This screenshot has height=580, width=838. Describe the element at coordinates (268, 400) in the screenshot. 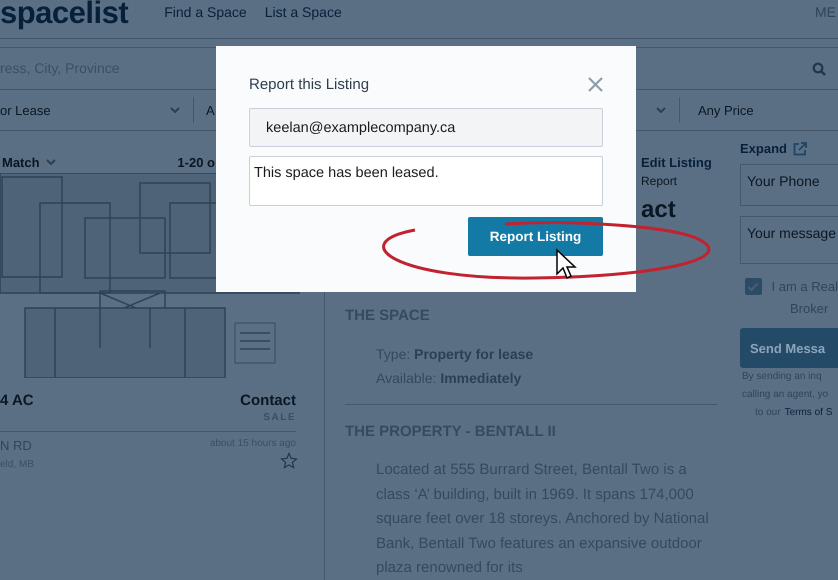

I see `listing-price: Contact` at that location.